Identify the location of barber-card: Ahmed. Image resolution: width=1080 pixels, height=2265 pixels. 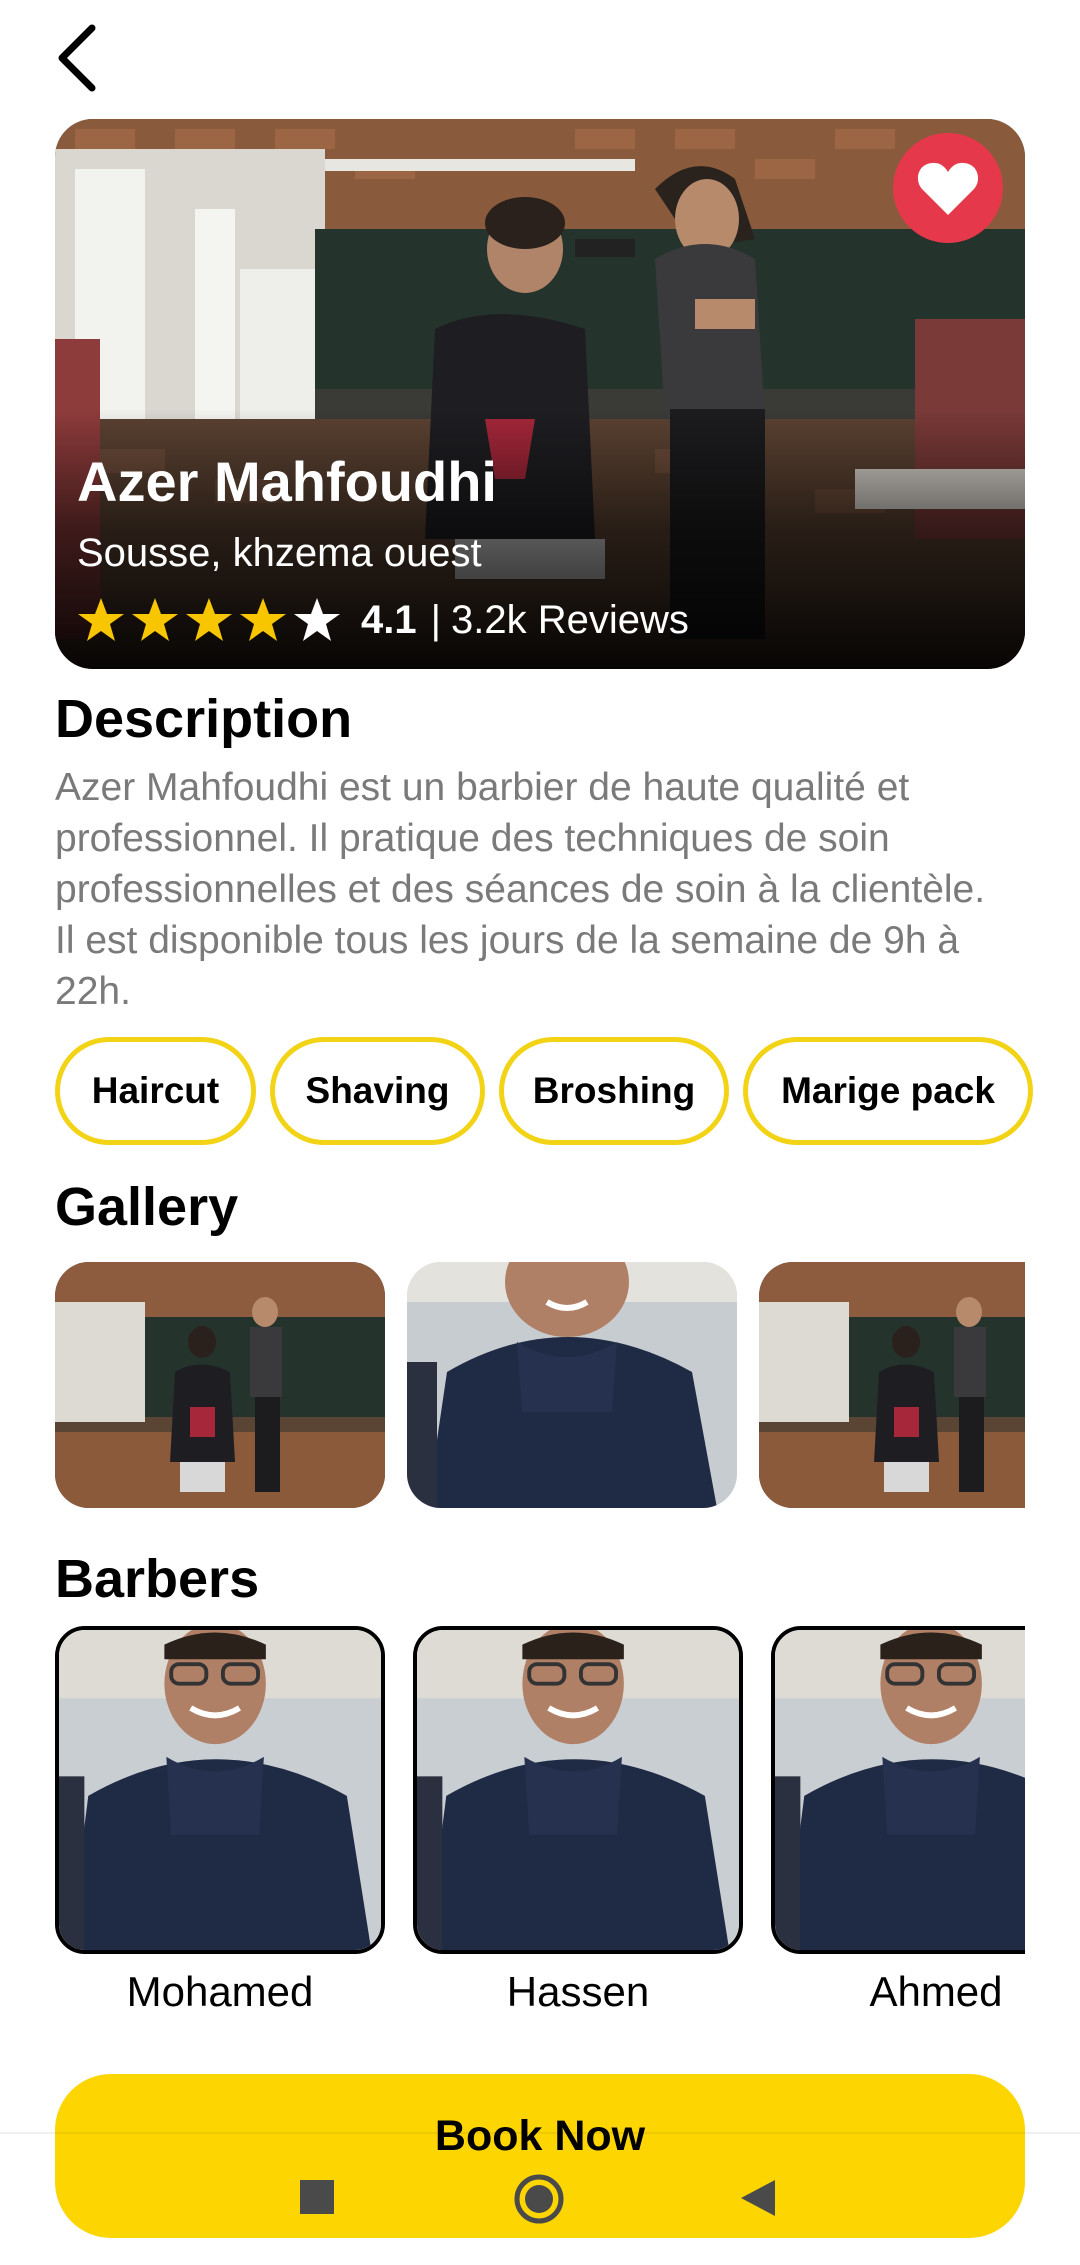
(898, 1821).